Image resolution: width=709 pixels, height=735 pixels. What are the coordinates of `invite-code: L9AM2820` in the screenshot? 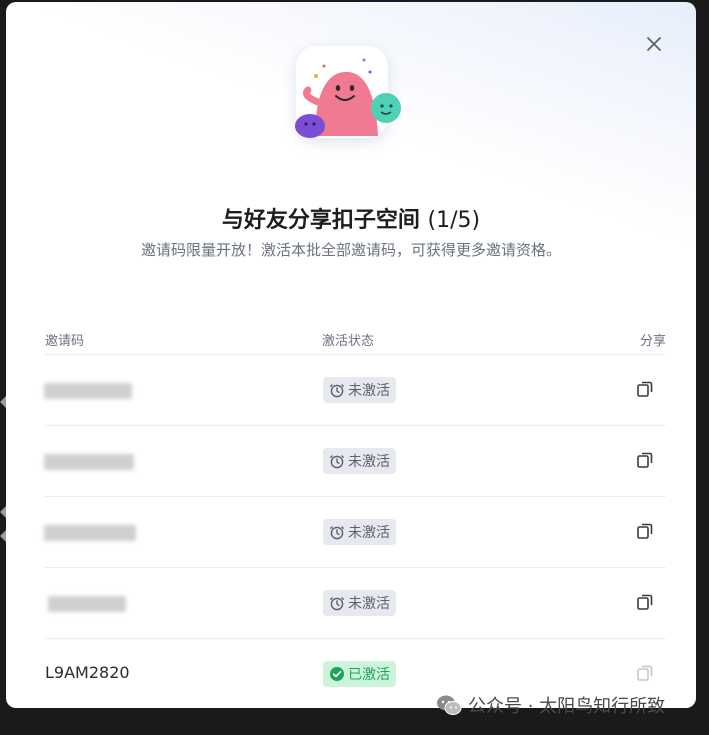 It's located at (87, 672).